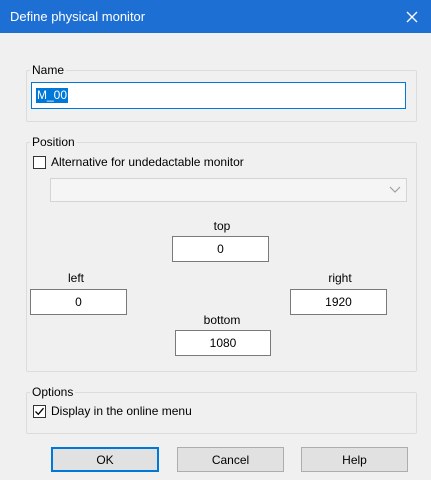 The image size is (431, 480). I want to click on cancel-button: Cancel, so click(230, 459).